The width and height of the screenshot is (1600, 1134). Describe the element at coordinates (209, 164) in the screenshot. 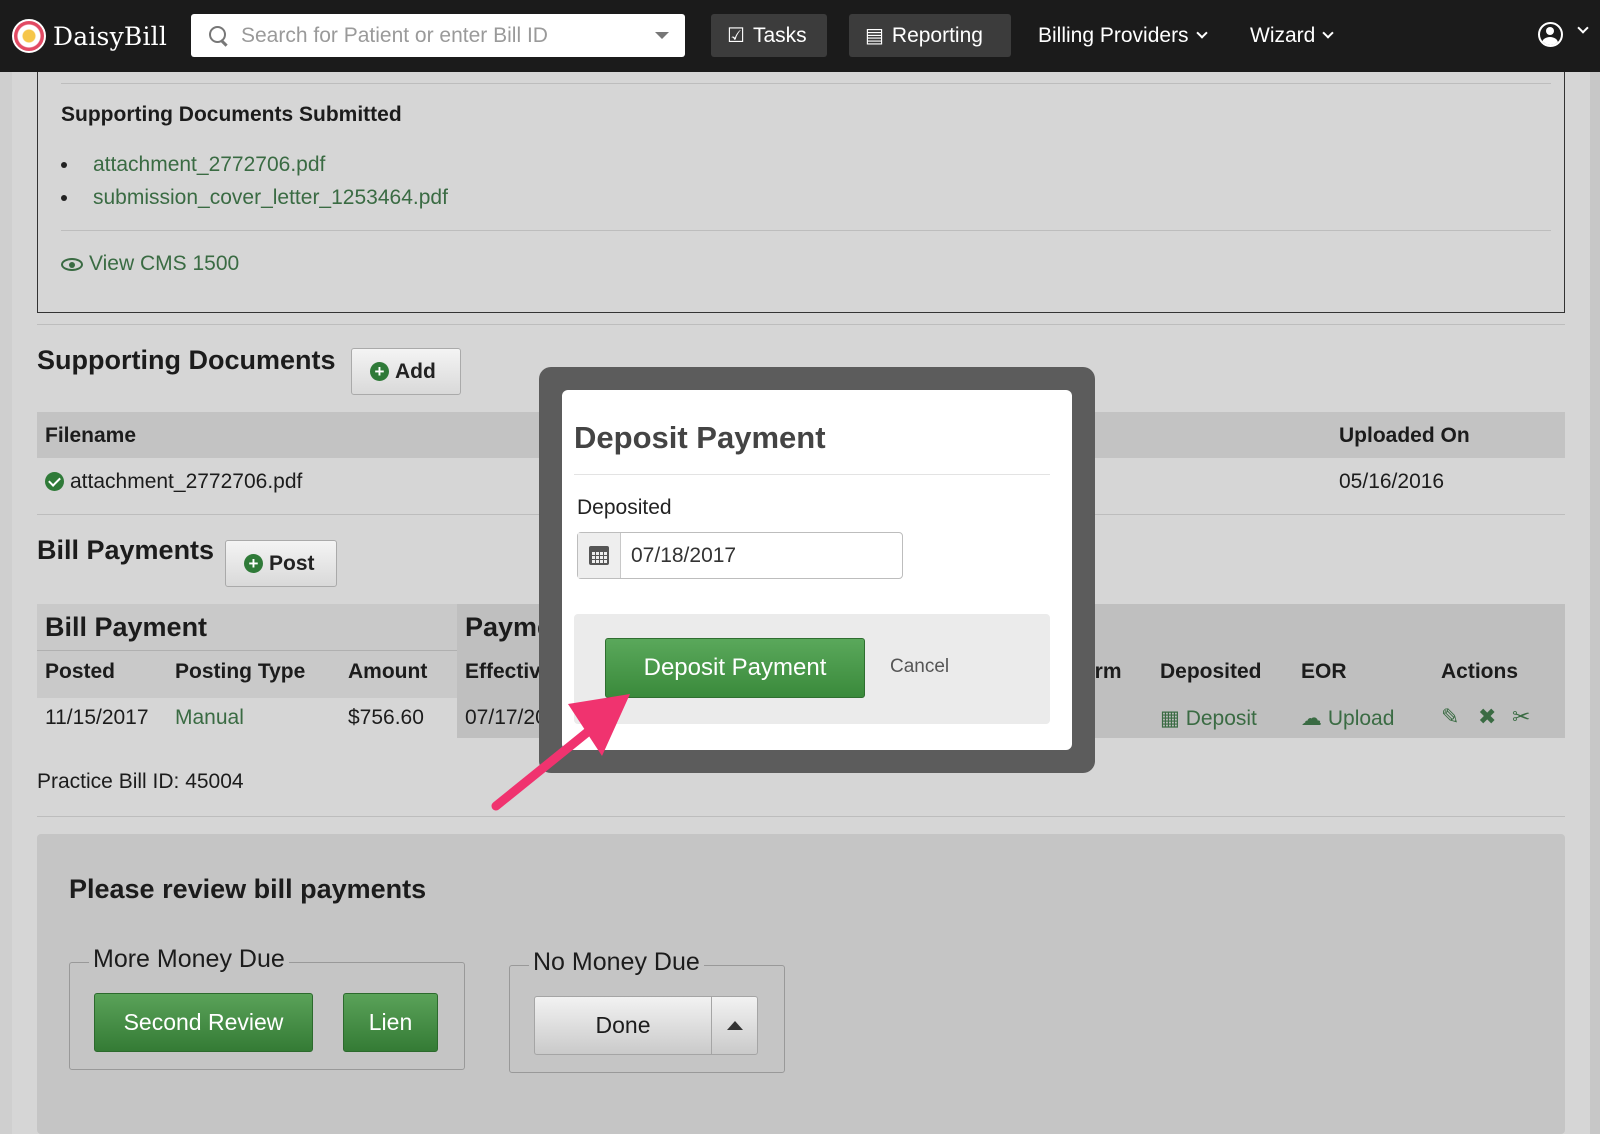

I see `submitted-doc-link: attachment_2772706.pdf` at that location.